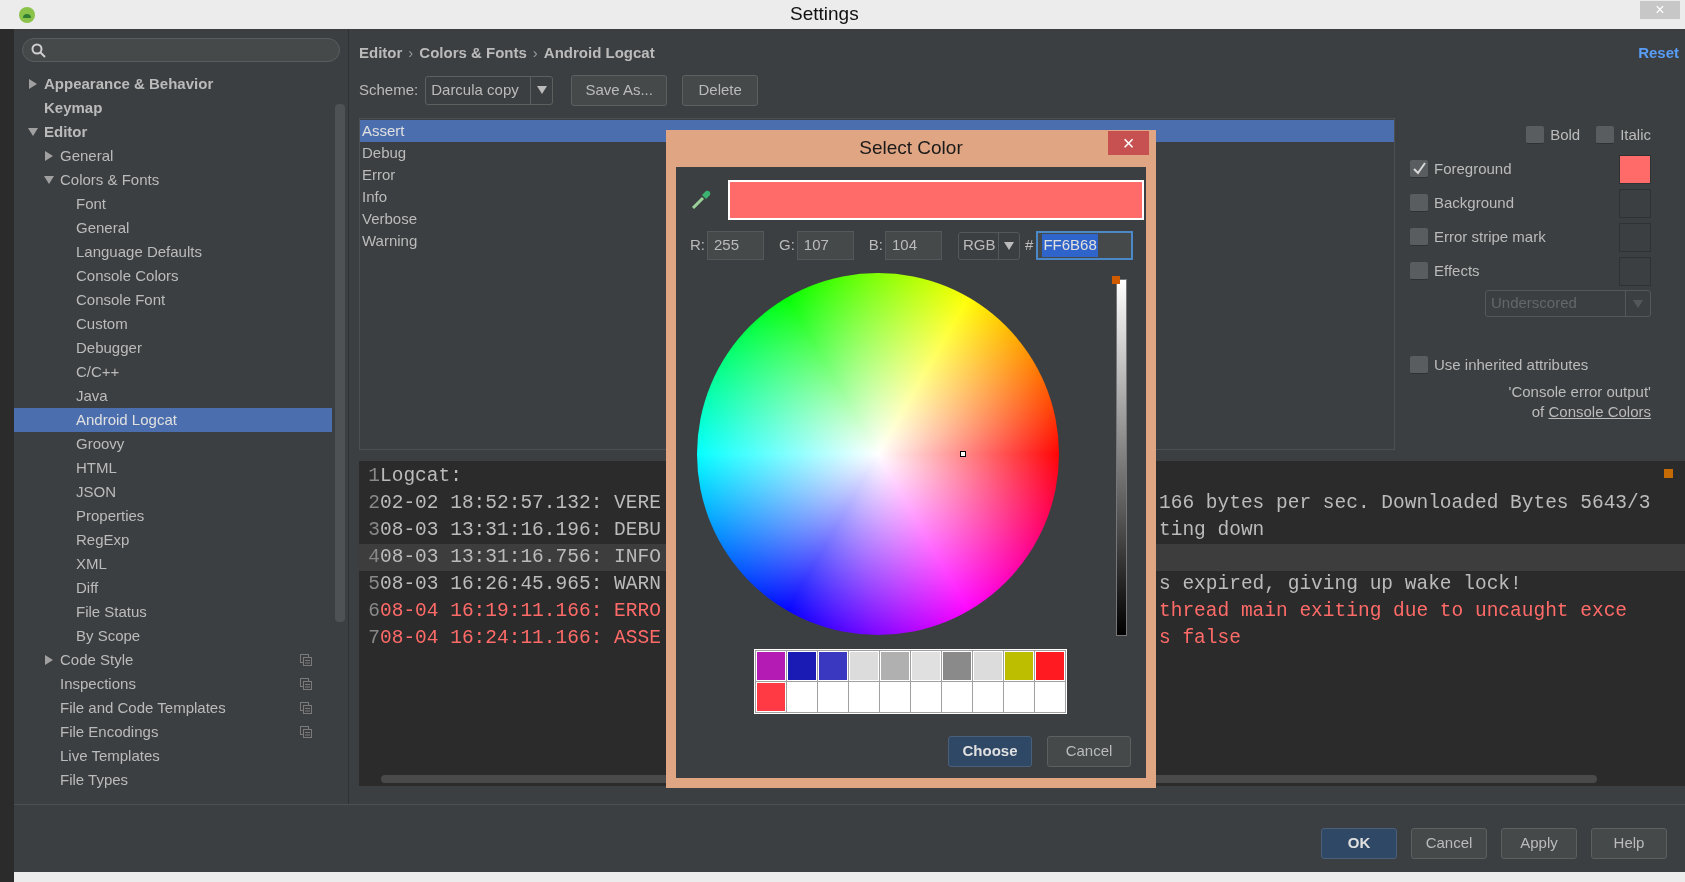 Image resolution: width=1685 pixels, height=882 pixels. Describe the element at coordinates (787, 245) in the screenshot. I see `channel-label: G:` at that location.